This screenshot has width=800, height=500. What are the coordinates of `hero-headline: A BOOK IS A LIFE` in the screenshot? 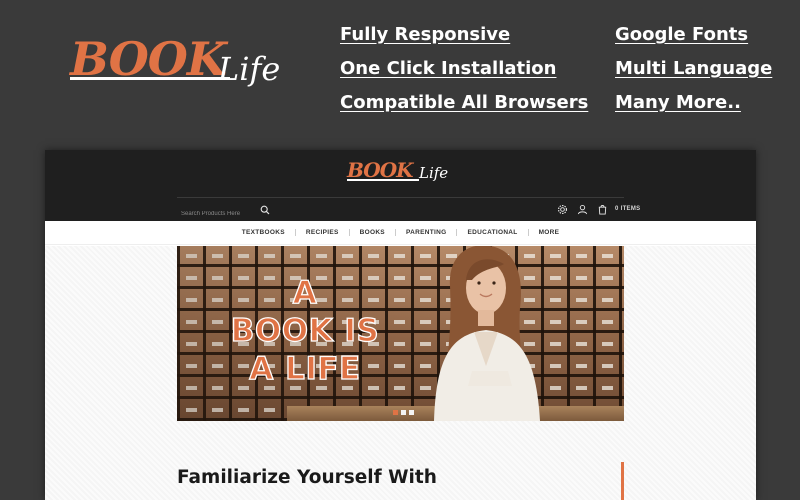 It's located at (305, 331).